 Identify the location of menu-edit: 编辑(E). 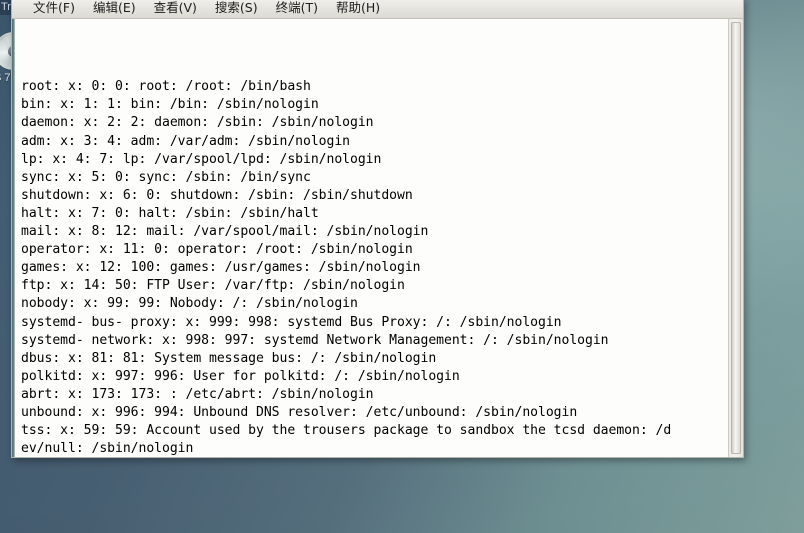
(114, 9).